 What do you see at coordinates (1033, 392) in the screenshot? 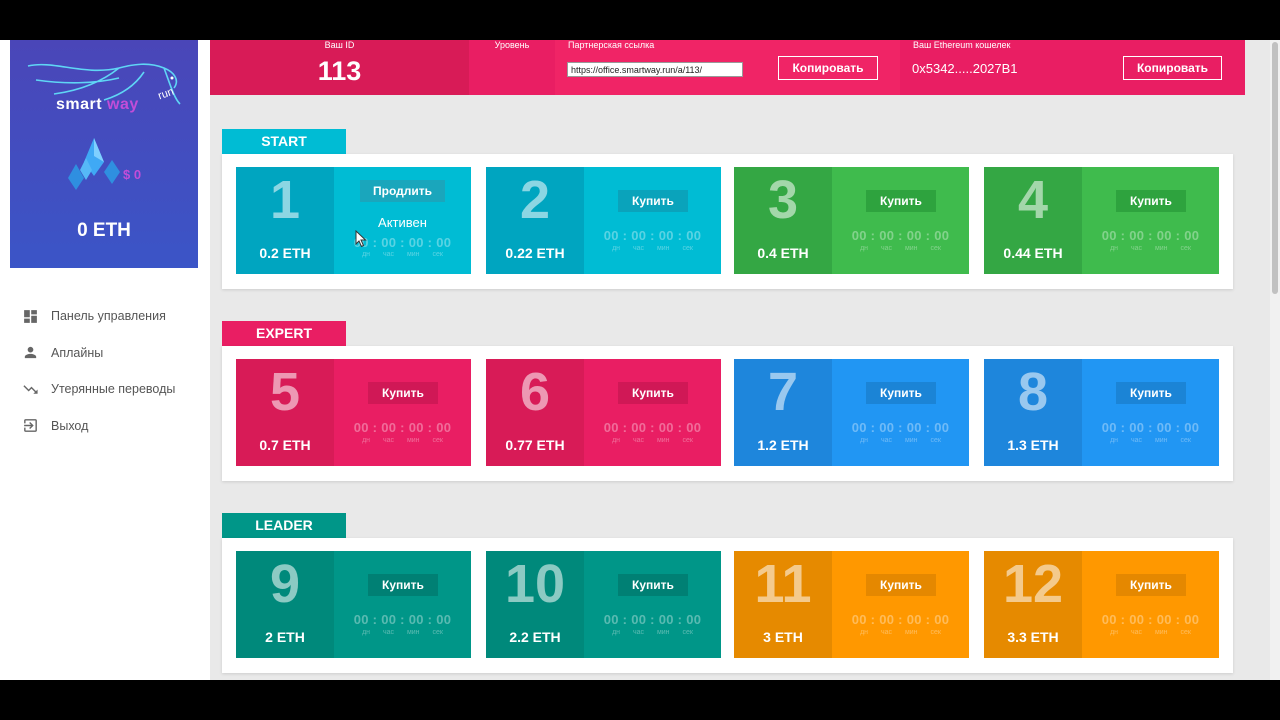
I see `level-number: 8` at bounding box center [1033, 392].